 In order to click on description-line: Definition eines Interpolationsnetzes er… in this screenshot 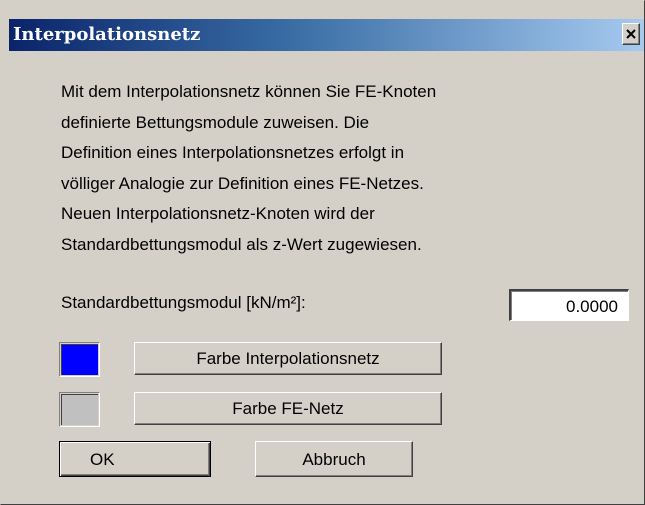, I will do `click(233, 153)`.